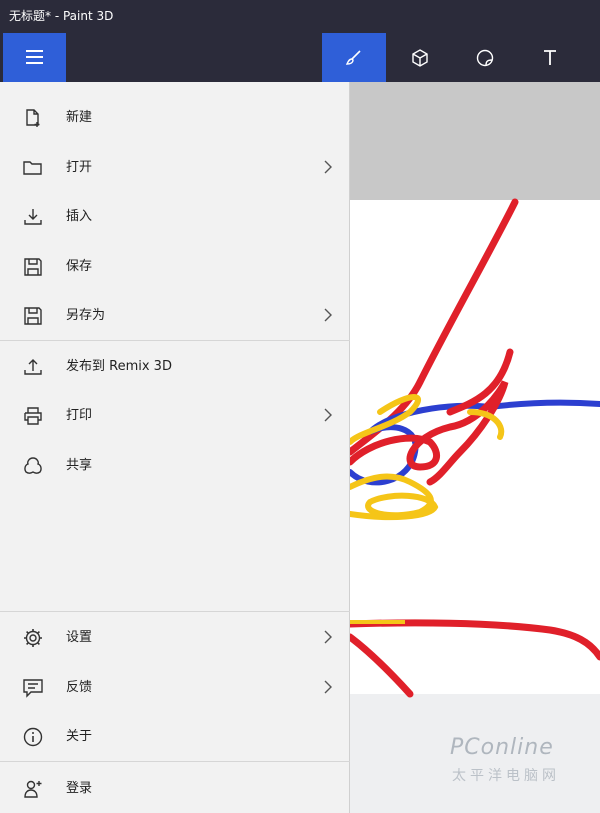 The width and height of the screenshot is (600, 813). Describe the element at coordinates (33, 416) in the screenshot. I see `print-icon` at that location.